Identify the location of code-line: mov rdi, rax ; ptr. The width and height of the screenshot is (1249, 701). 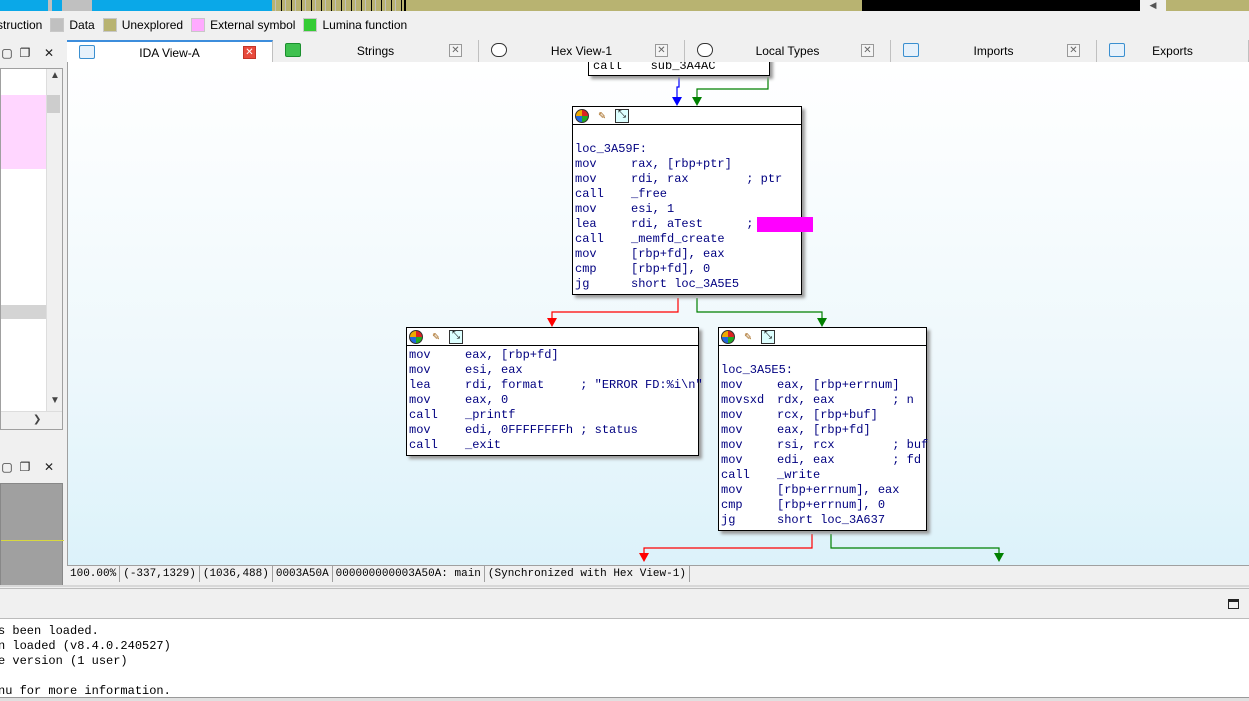
(688, 179).